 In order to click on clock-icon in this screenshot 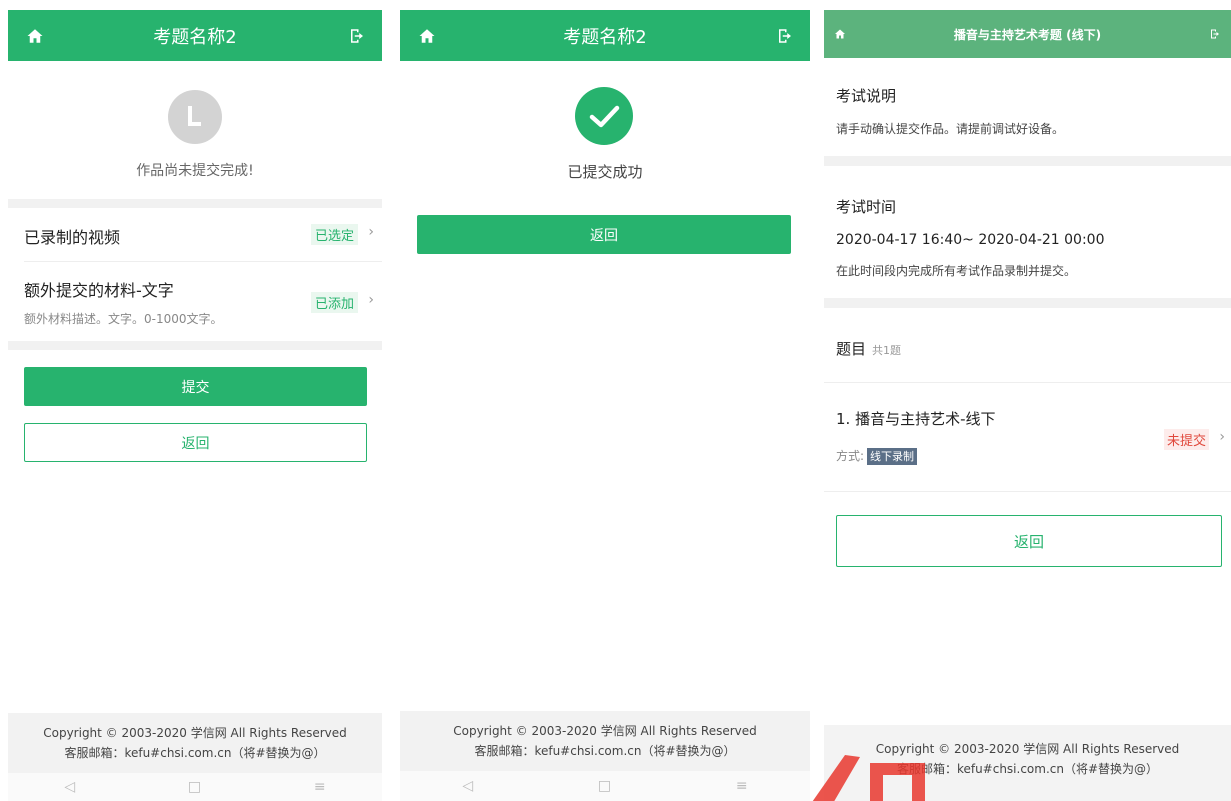, I will do `click(195, 117)`.